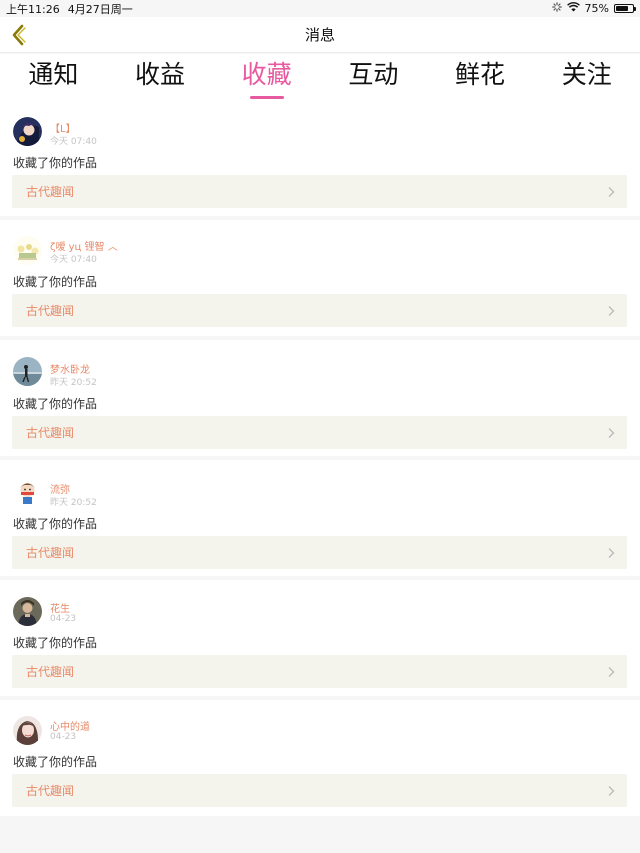 The height and width of the screenshot is (853, 640). I want to click on tab-favorites: 收藏, so click(266, 77).